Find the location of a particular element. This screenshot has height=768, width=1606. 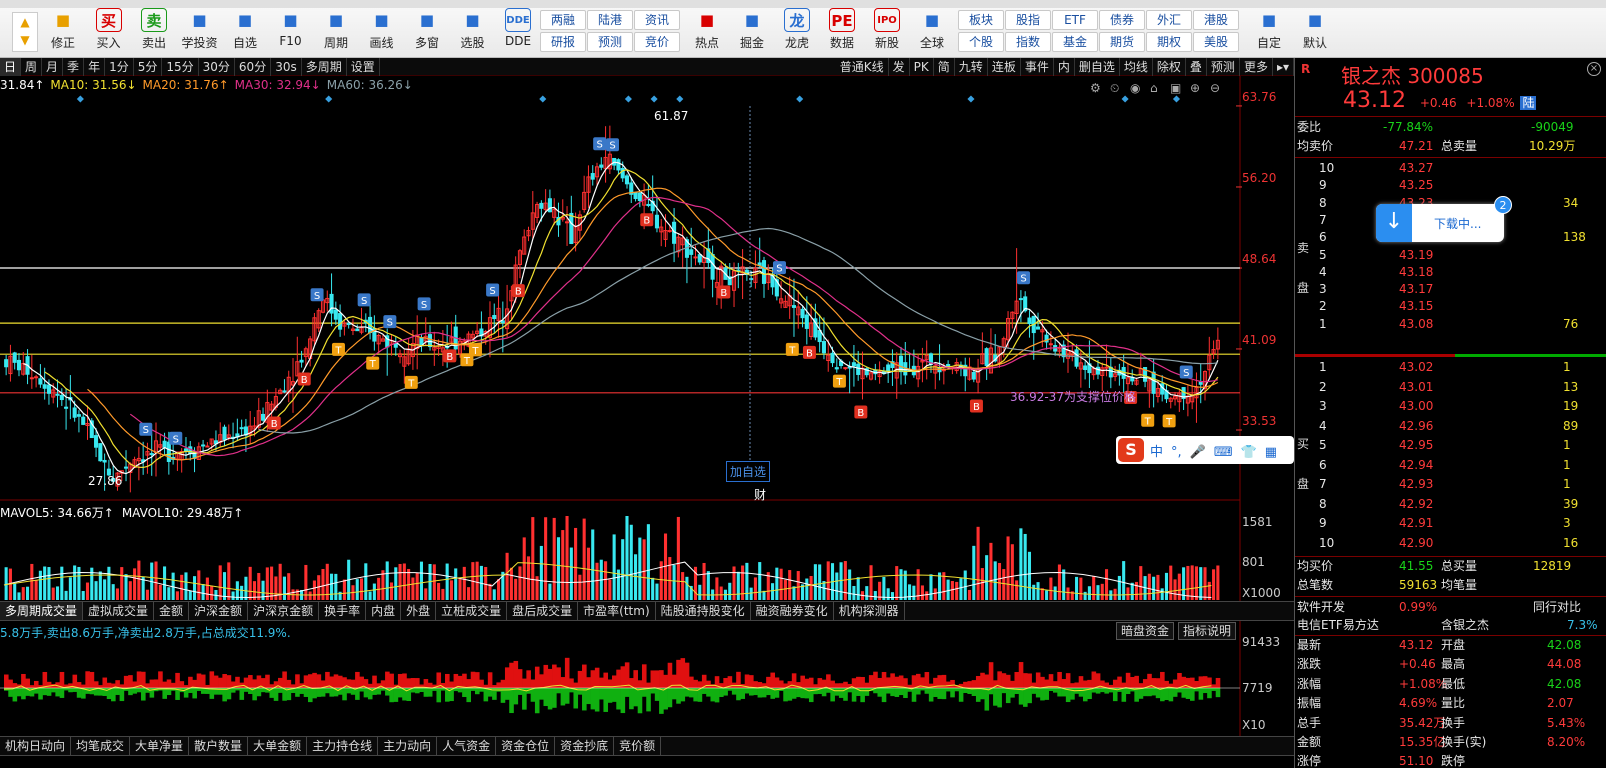

bottom-tab: 资金仓位 is located at coordinates (526, 746).